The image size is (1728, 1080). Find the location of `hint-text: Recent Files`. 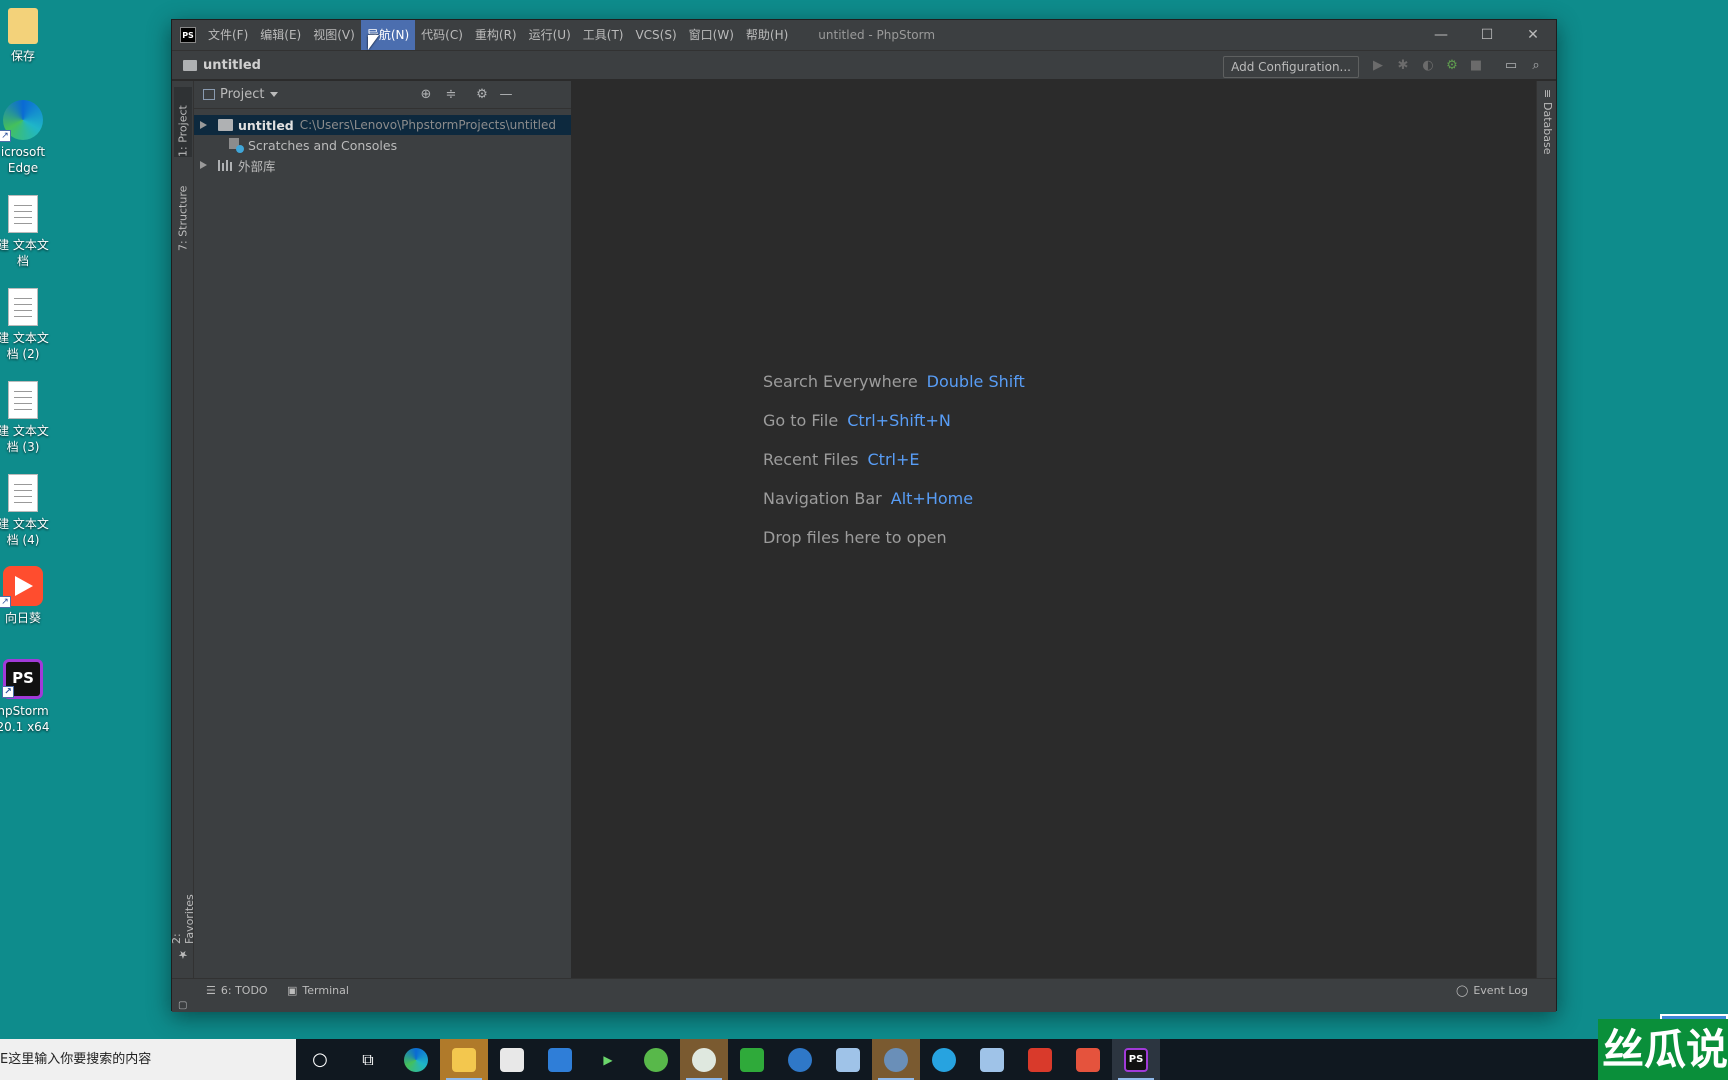

hint-text: Recent Files is located at coordinates (811, 459).